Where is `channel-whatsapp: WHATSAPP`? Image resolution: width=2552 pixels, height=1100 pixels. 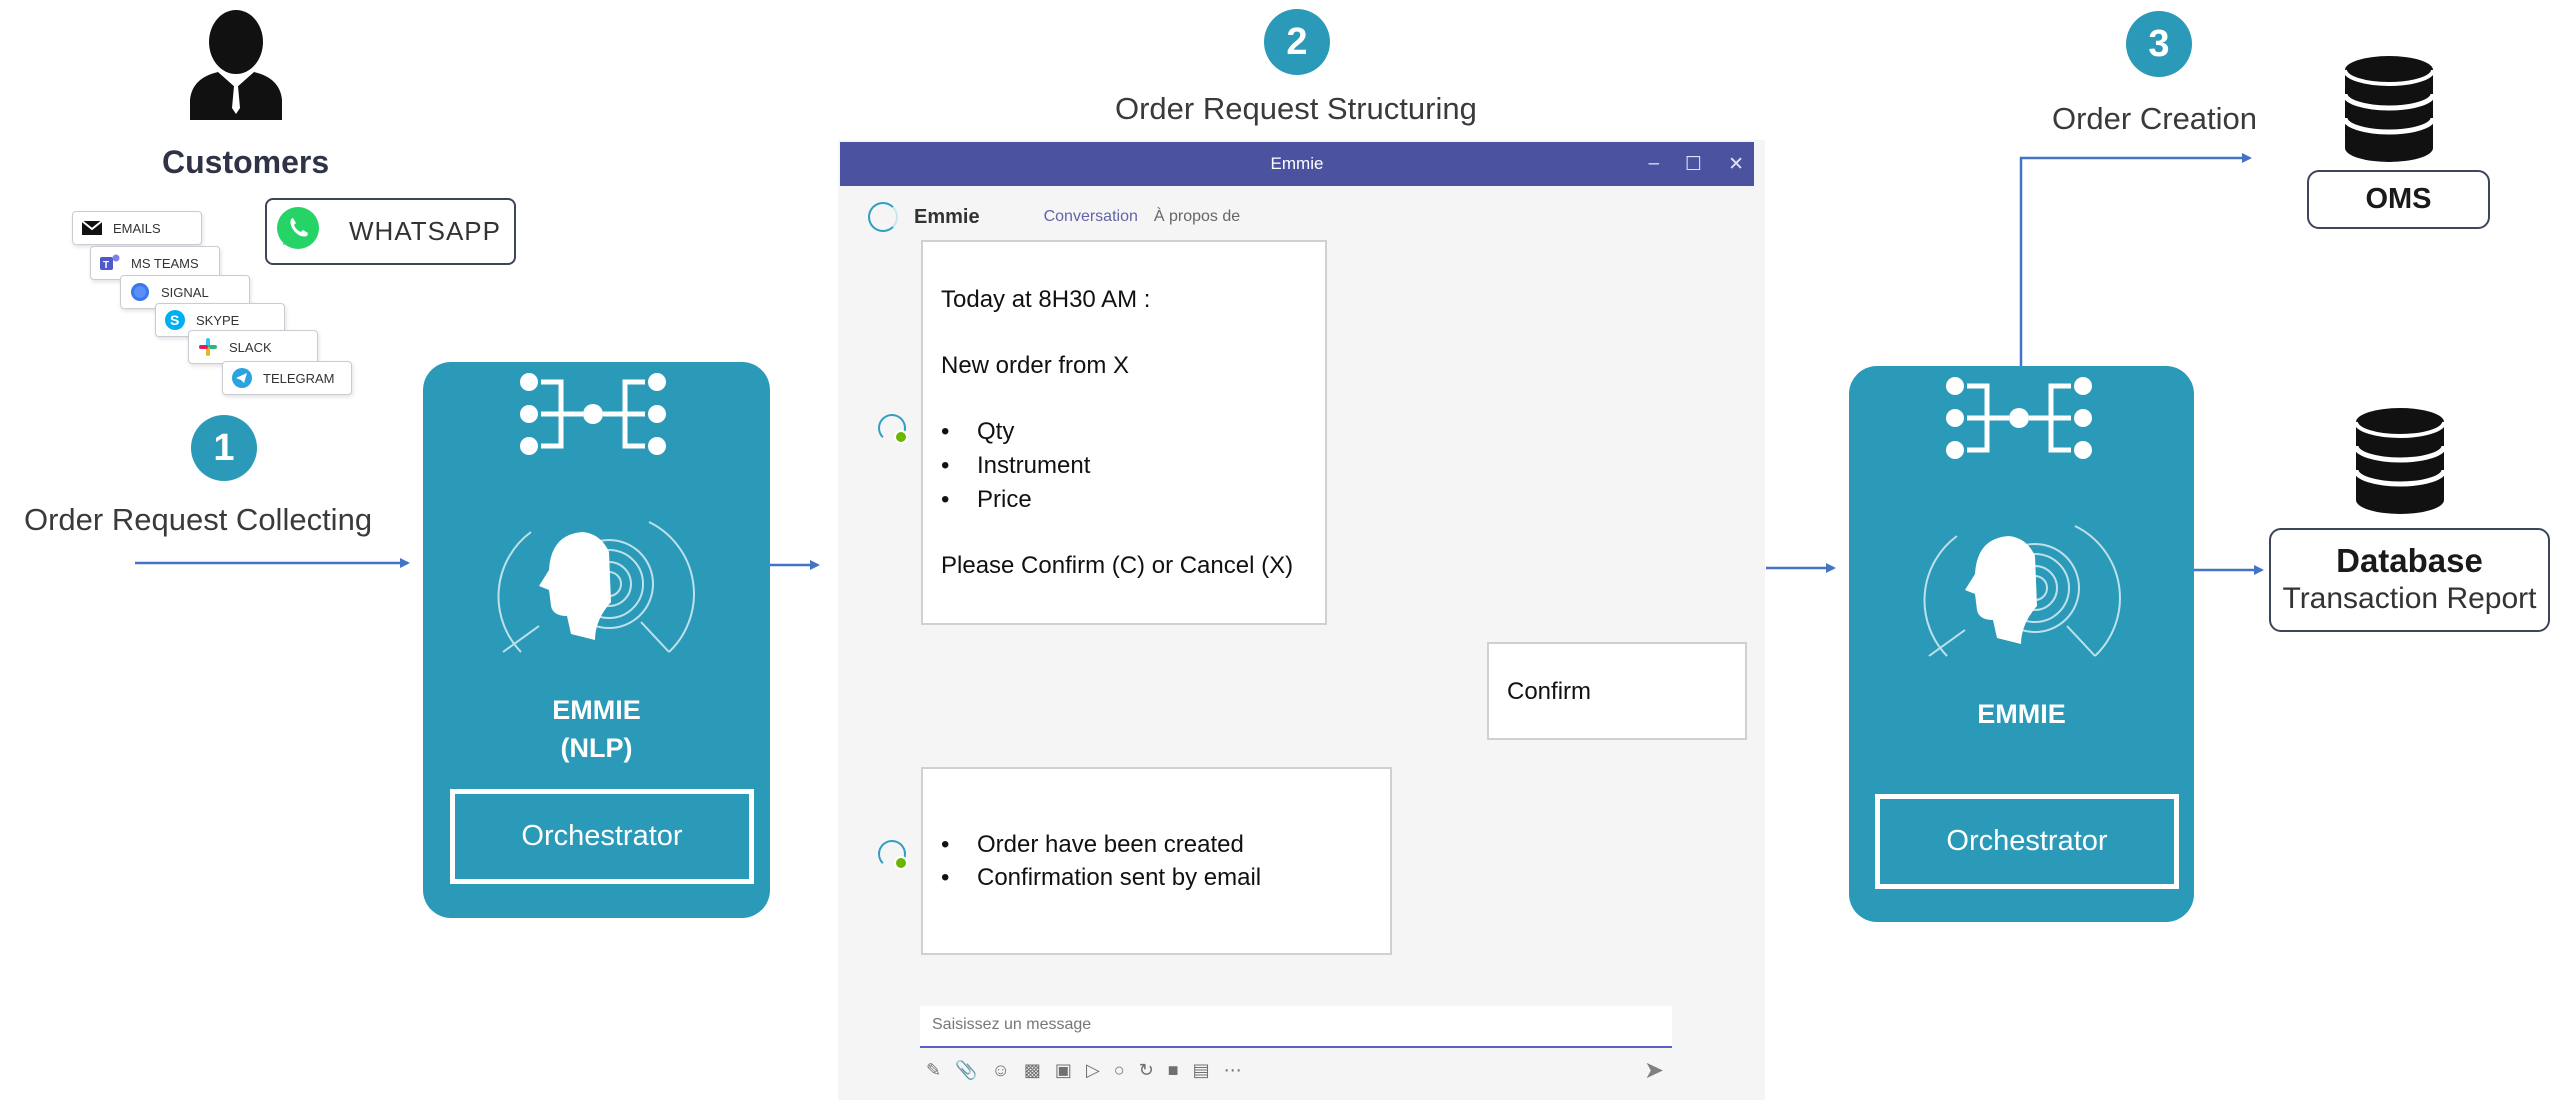
channel-whatsapp: WHATSAPP is located at coordinates (390, 231).